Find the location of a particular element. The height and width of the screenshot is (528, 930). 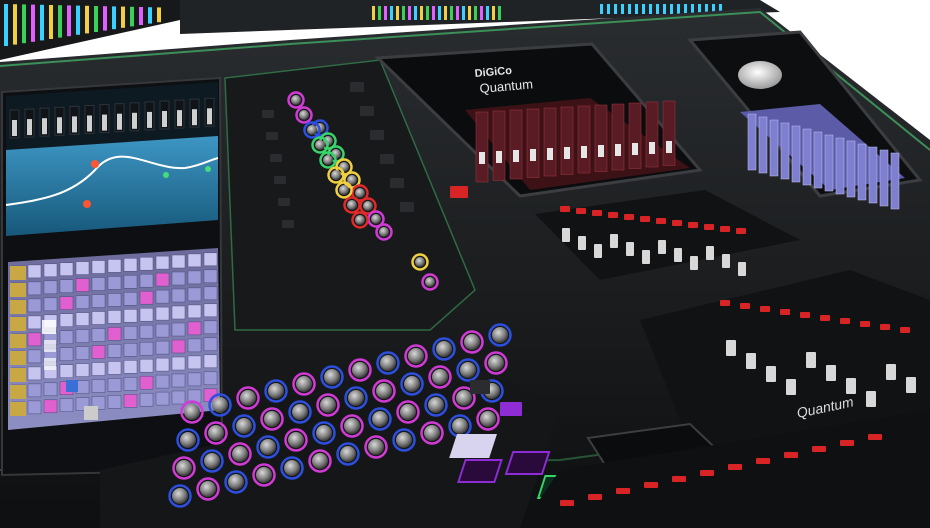

strip-cell-highlight is located at coordinates (18, 341).